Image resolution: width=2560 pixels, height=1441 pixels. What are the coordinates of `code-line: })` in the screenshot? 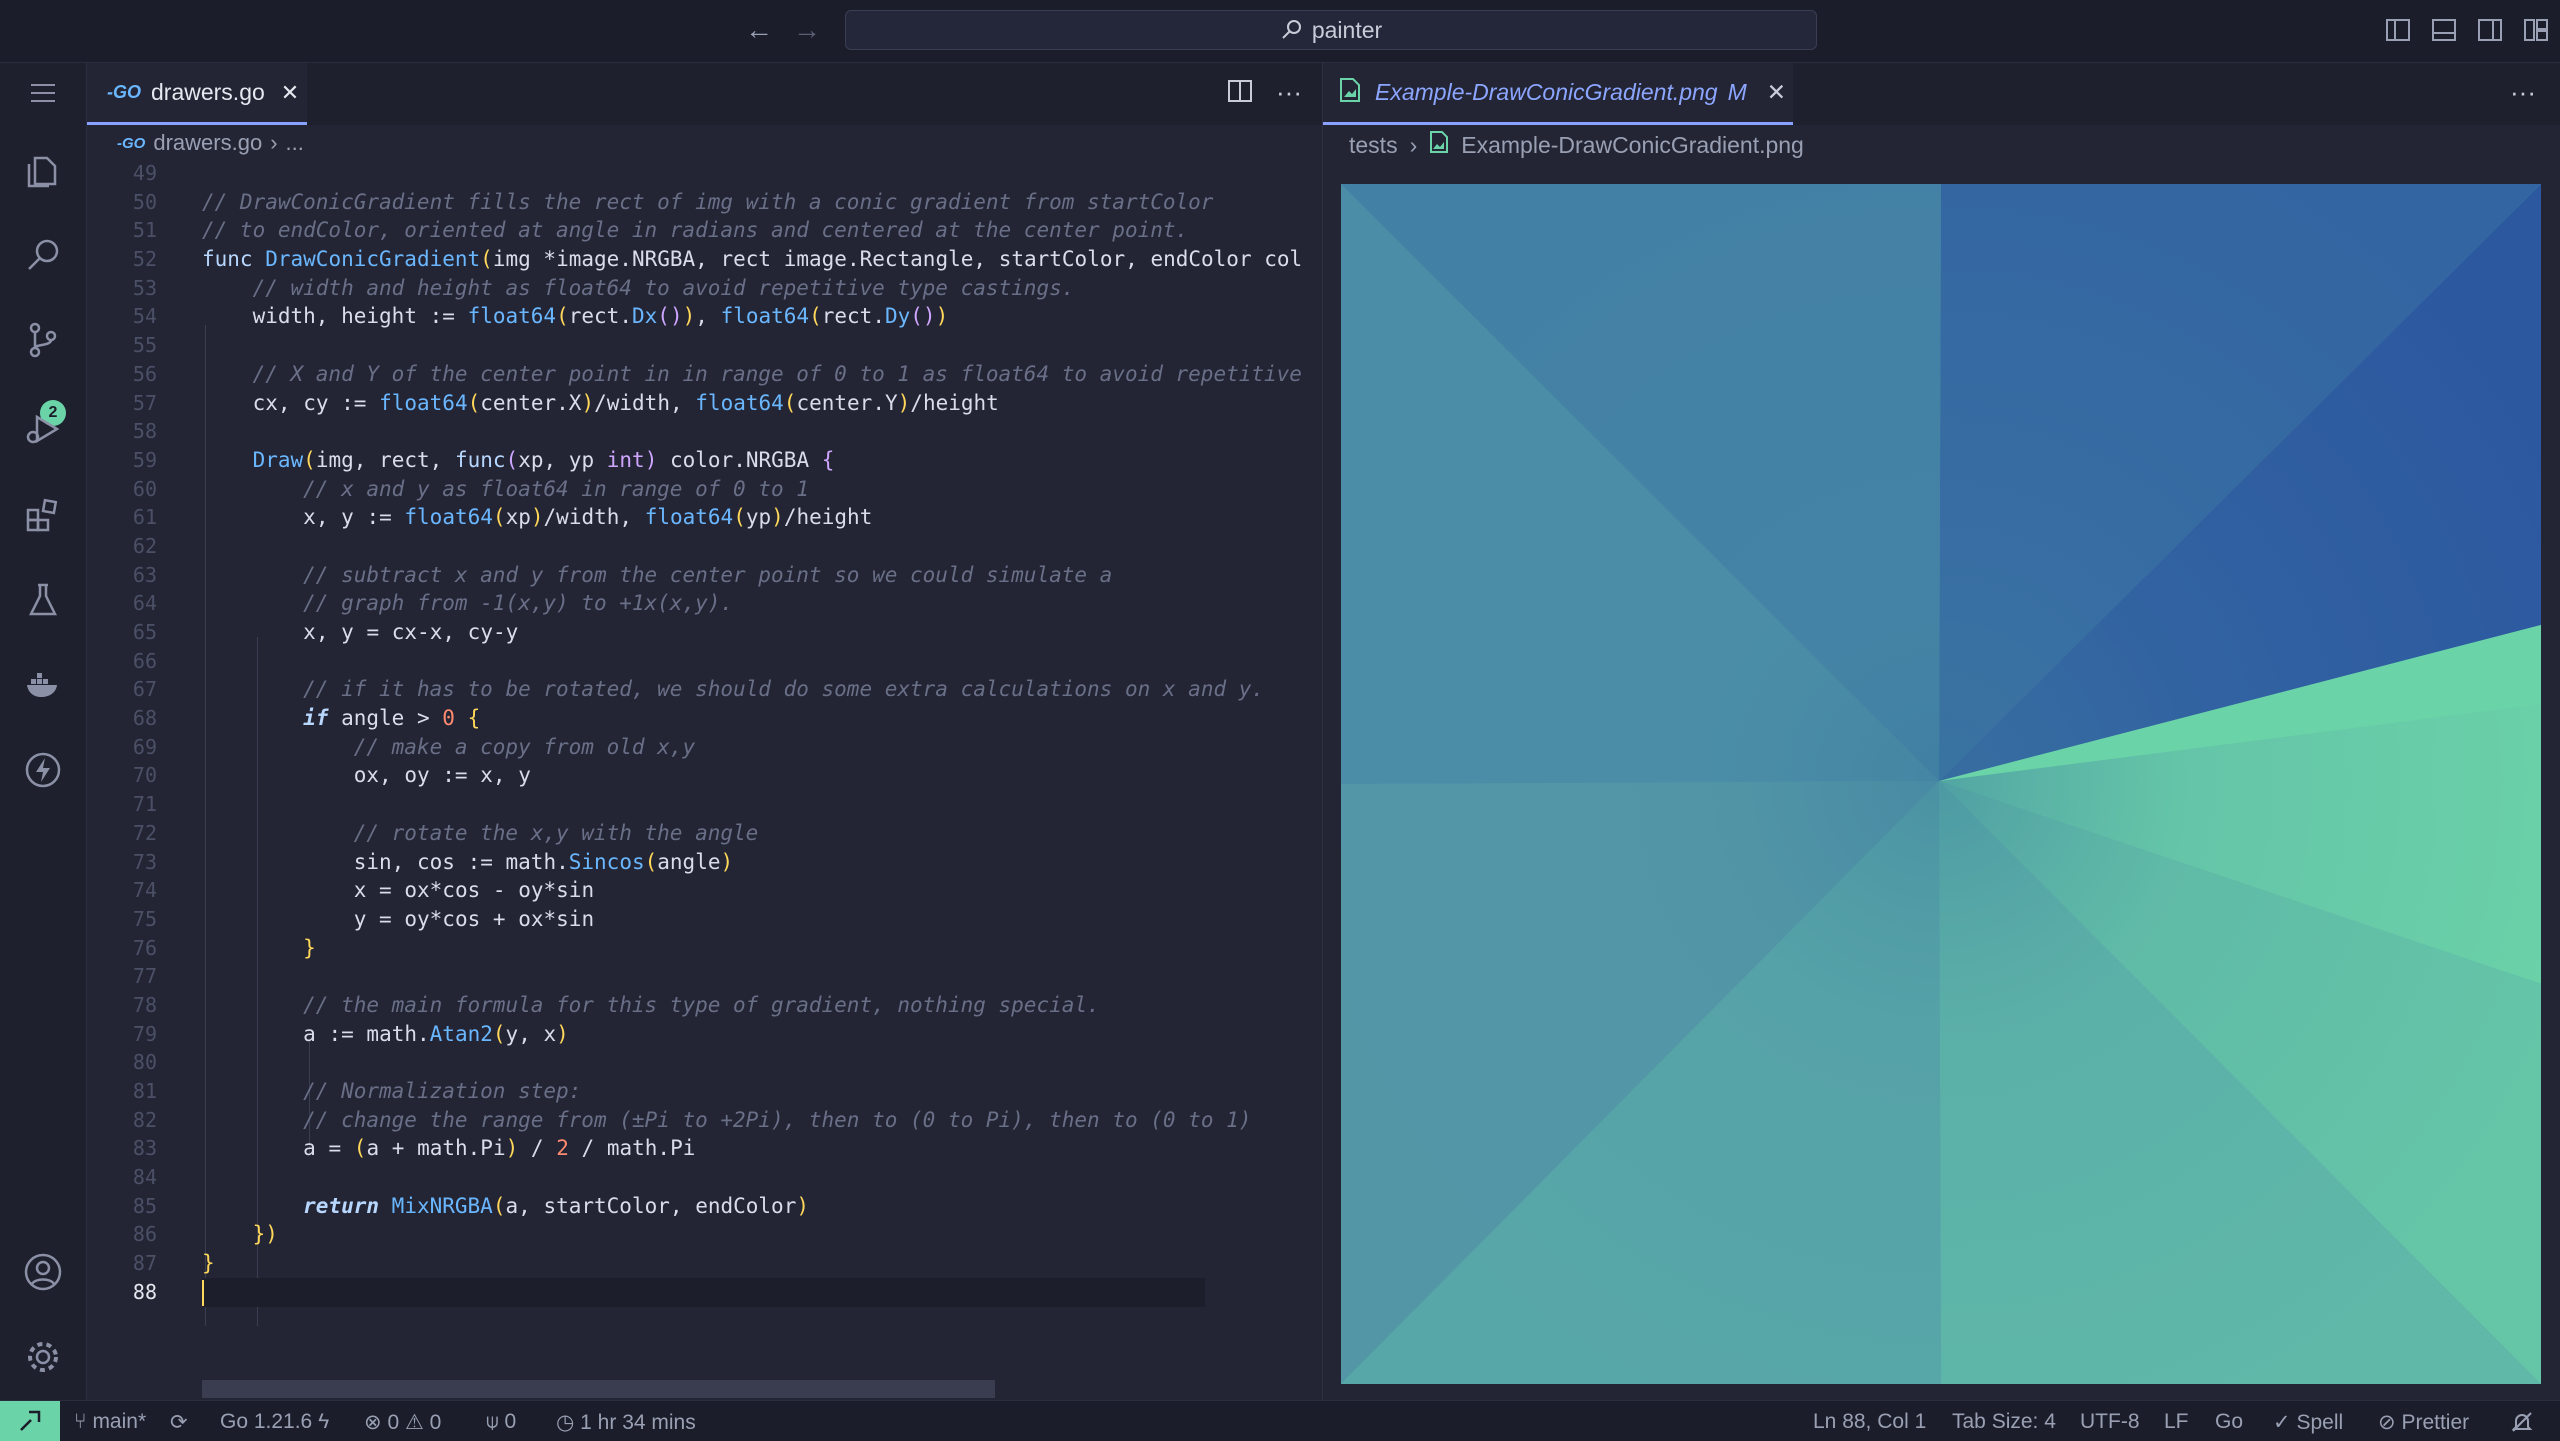 It's located at (759, 1234).